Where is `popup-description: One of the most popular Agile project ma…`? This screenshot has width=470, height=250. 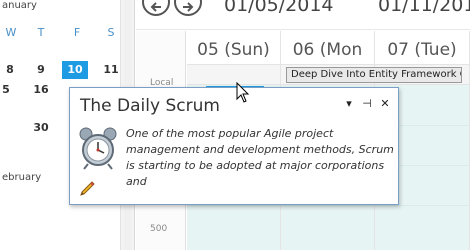 popup-description: One of the most popular Agile project ma… is located at coordinates (260, 157).